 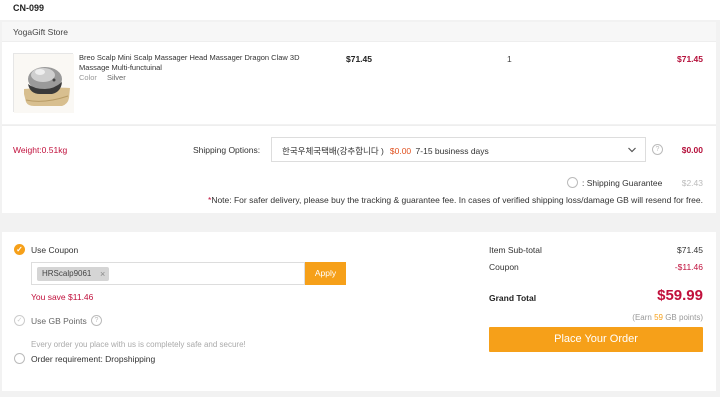 What do you see at coordinates (688, 267) in the screenshot?
I see `coupon-summary-value: -$11.46` at bounding box center [688, 267].